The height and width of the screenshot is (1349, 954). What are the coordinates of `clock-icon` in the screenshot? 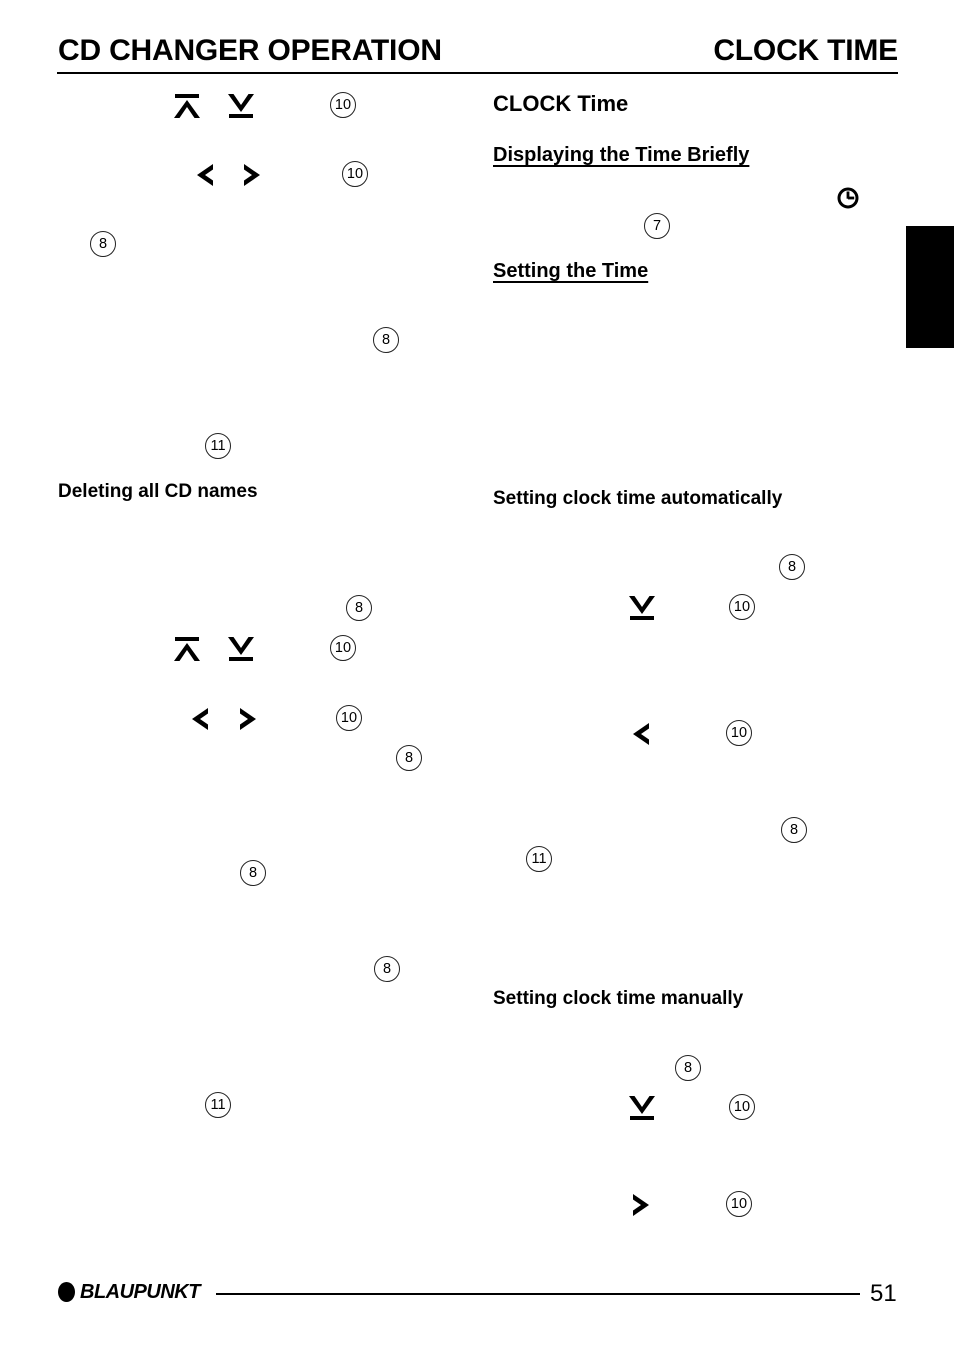 It's located at (848, 198).